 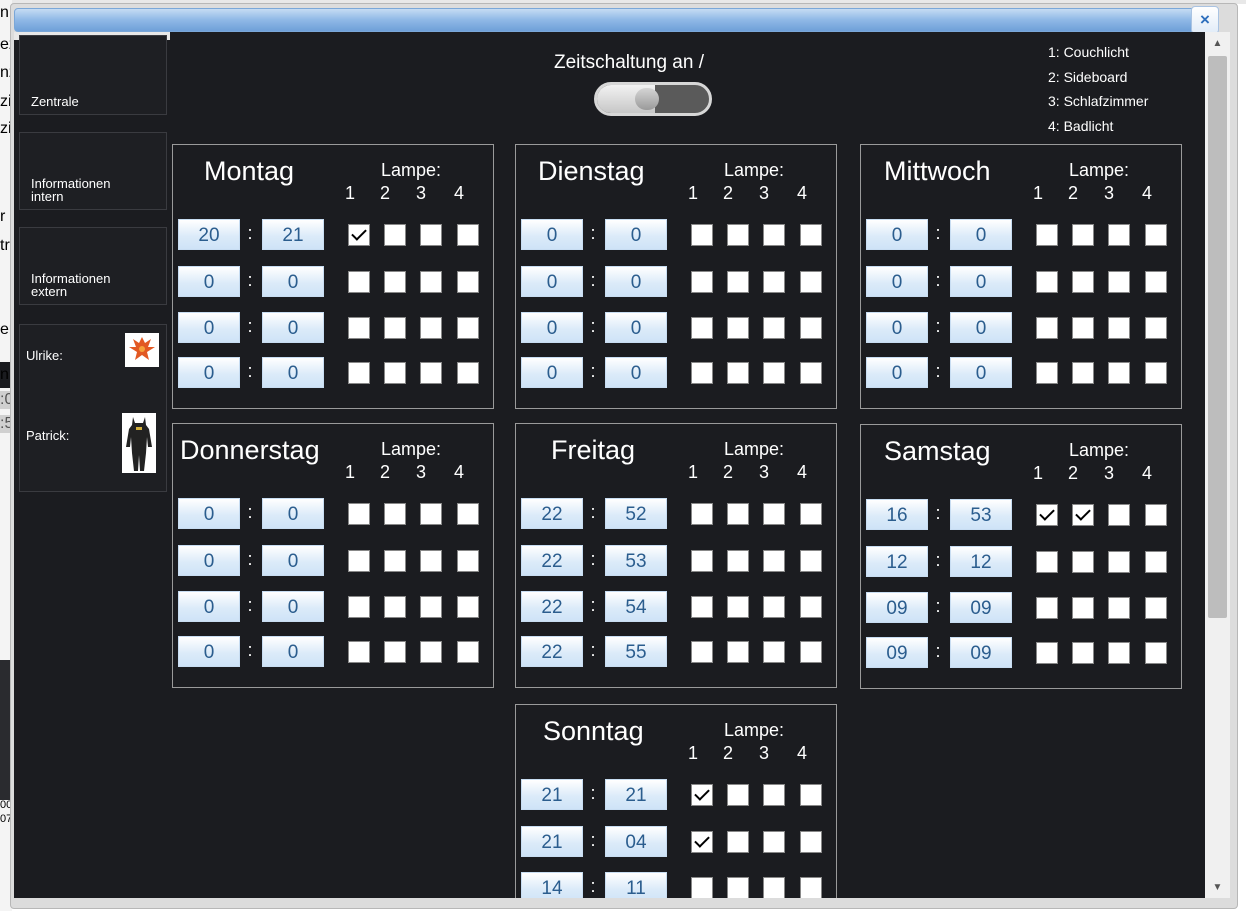 I want to click on scroll-up-icon: ▲, so click(x=1217, y=44).